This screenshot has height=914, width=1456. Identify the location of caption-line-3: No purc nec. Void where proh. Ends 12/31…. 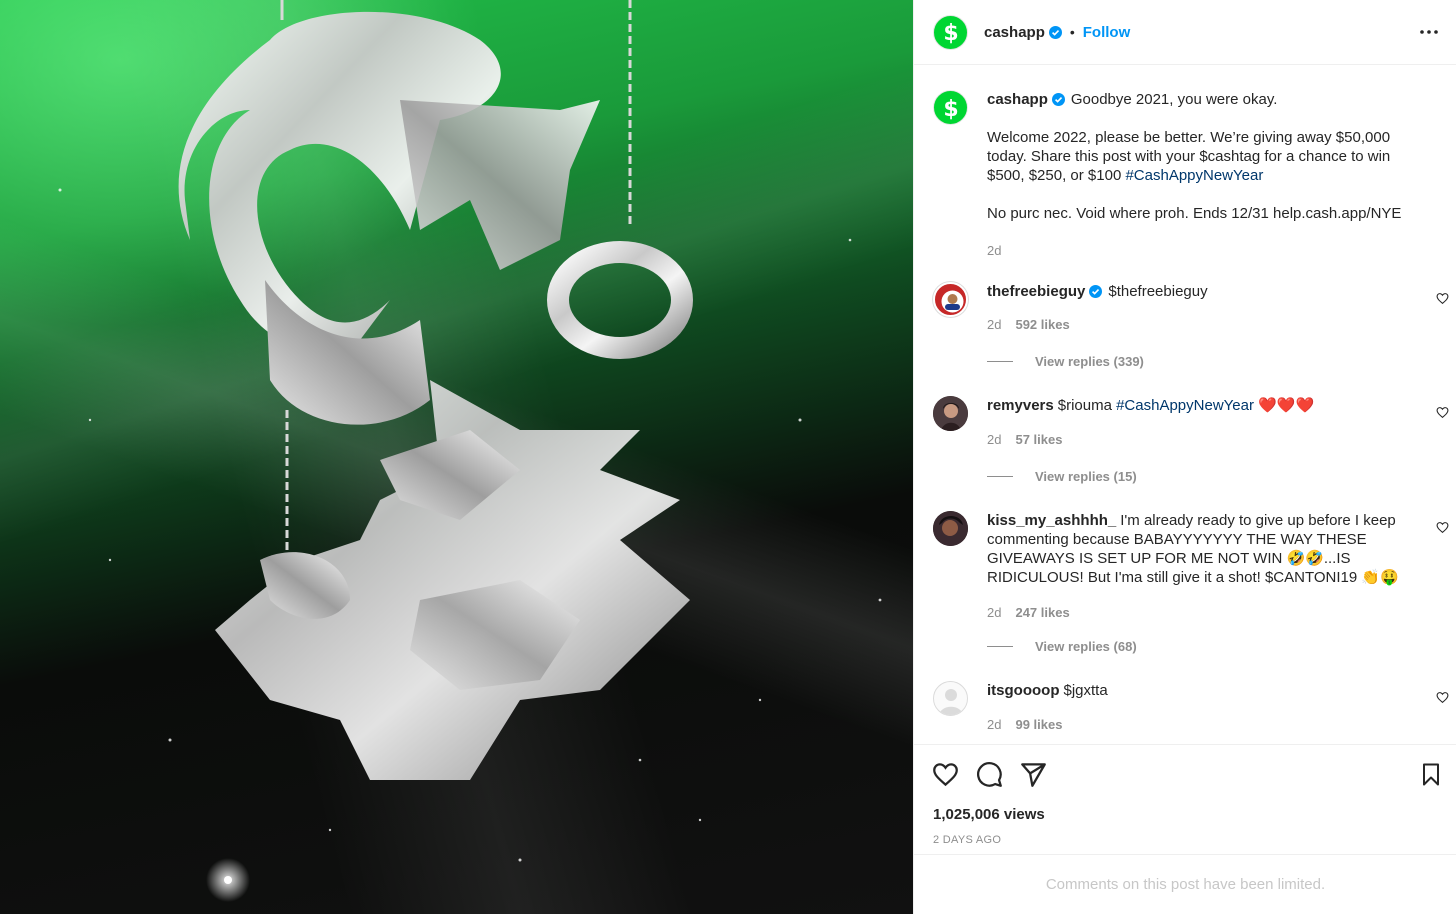
(1194, 213).